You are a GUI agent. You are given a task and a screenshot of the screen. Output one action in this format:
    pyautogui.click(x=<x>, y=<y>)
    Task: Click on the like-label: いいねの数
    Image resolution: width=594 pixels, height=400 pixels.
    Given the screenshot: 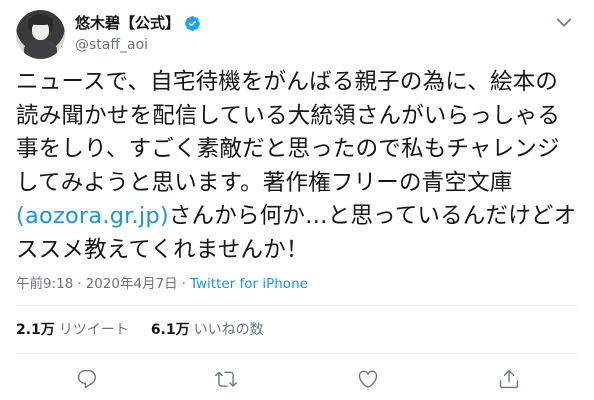 What is the action you would take?
    pyautogui.click(x=228, y=330)
    